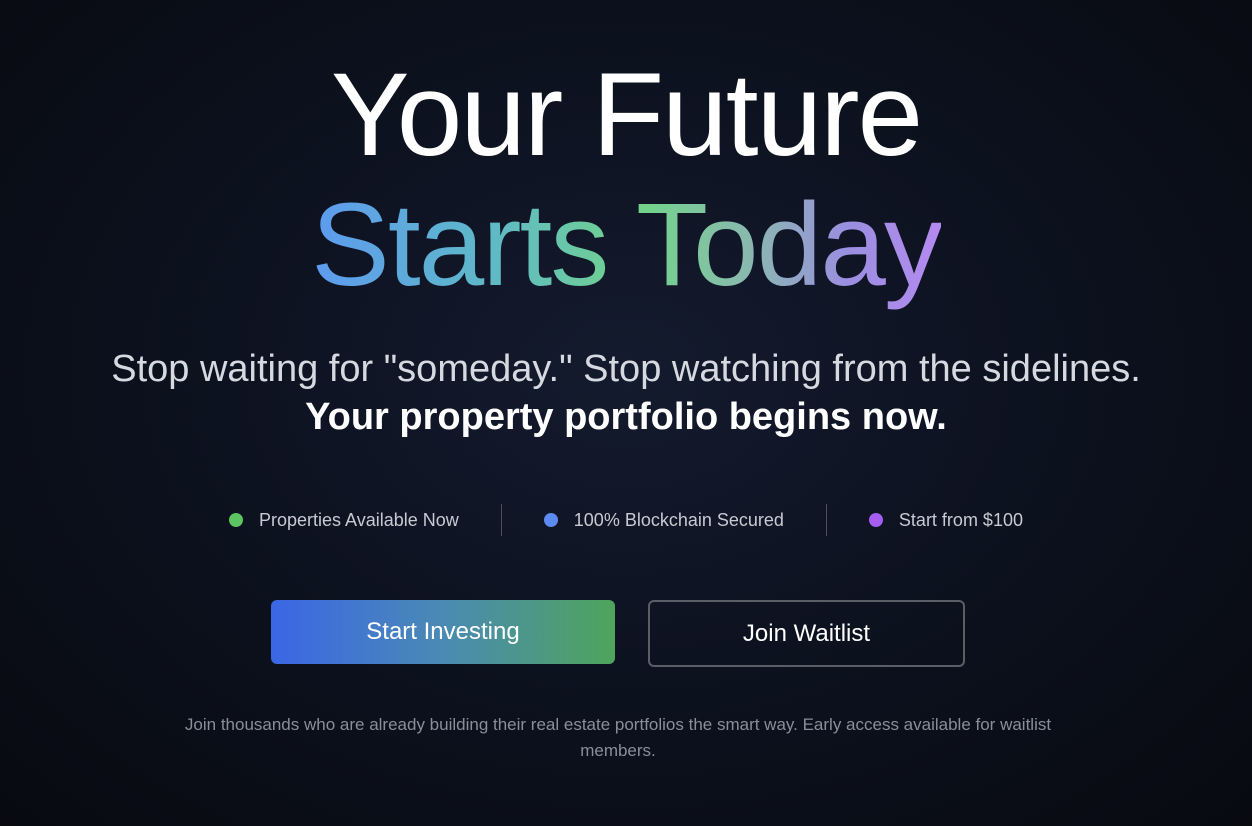  What do you see at coordinates (678, 519) in the screenshot?
I see `feature-label: 100% Blockchain Secured` at bounding box center [678, 519].